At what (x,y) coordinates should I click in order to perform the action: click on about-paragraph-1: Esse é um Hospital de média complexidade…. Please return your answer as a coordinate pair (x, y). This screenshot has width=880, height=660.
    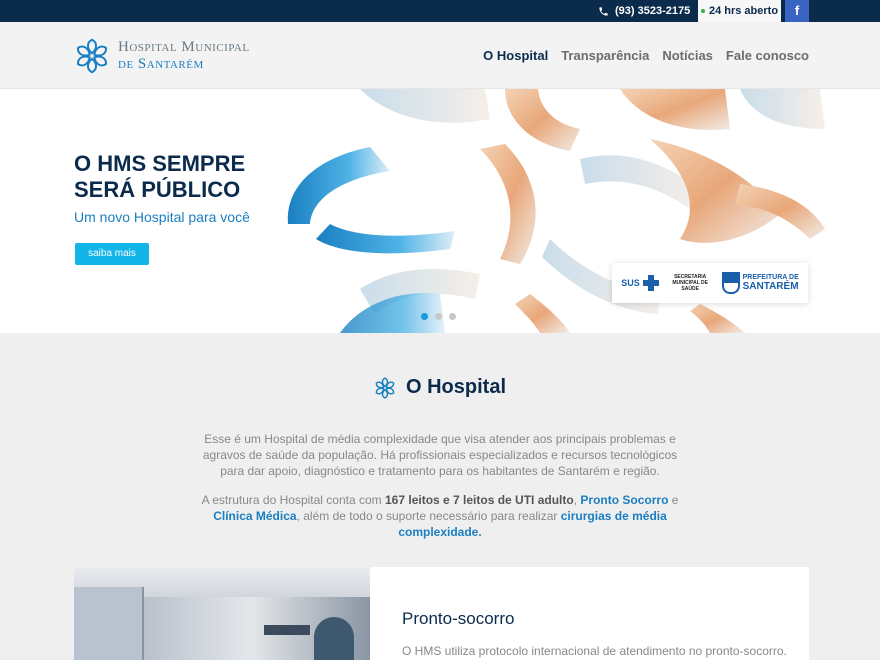
    Looking at the image, I should click on (440, 455).